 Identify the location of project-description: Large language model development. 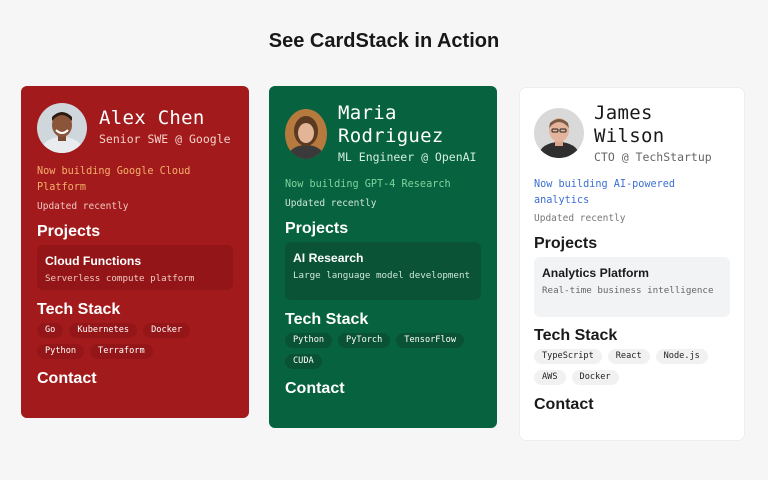
(382, 275).